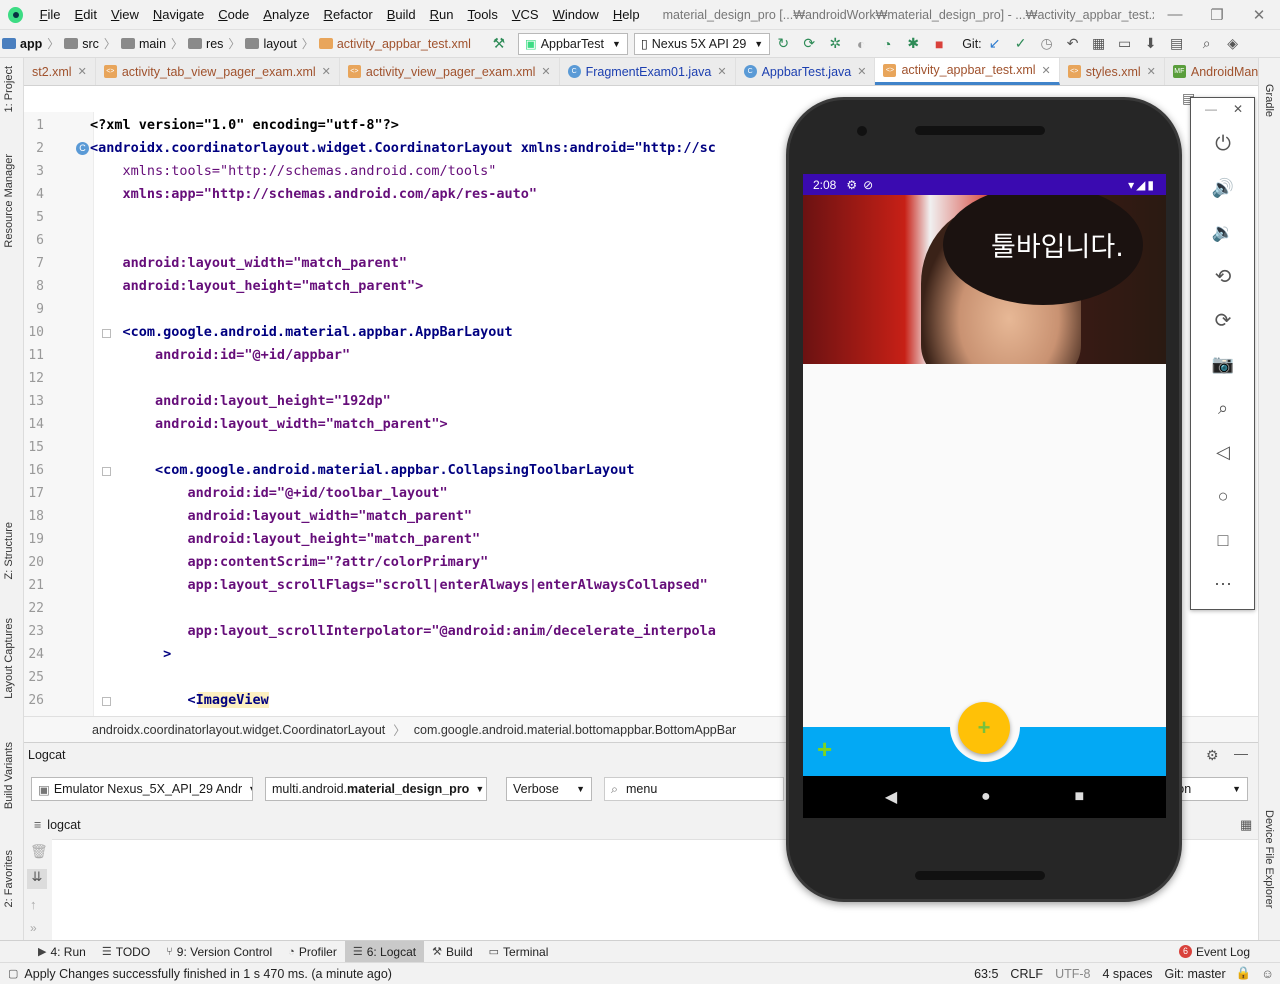  What do you see at coordinates (442, 15) in the screenshot?
I see `menu-run: Run` at bounding box center [442, 15].